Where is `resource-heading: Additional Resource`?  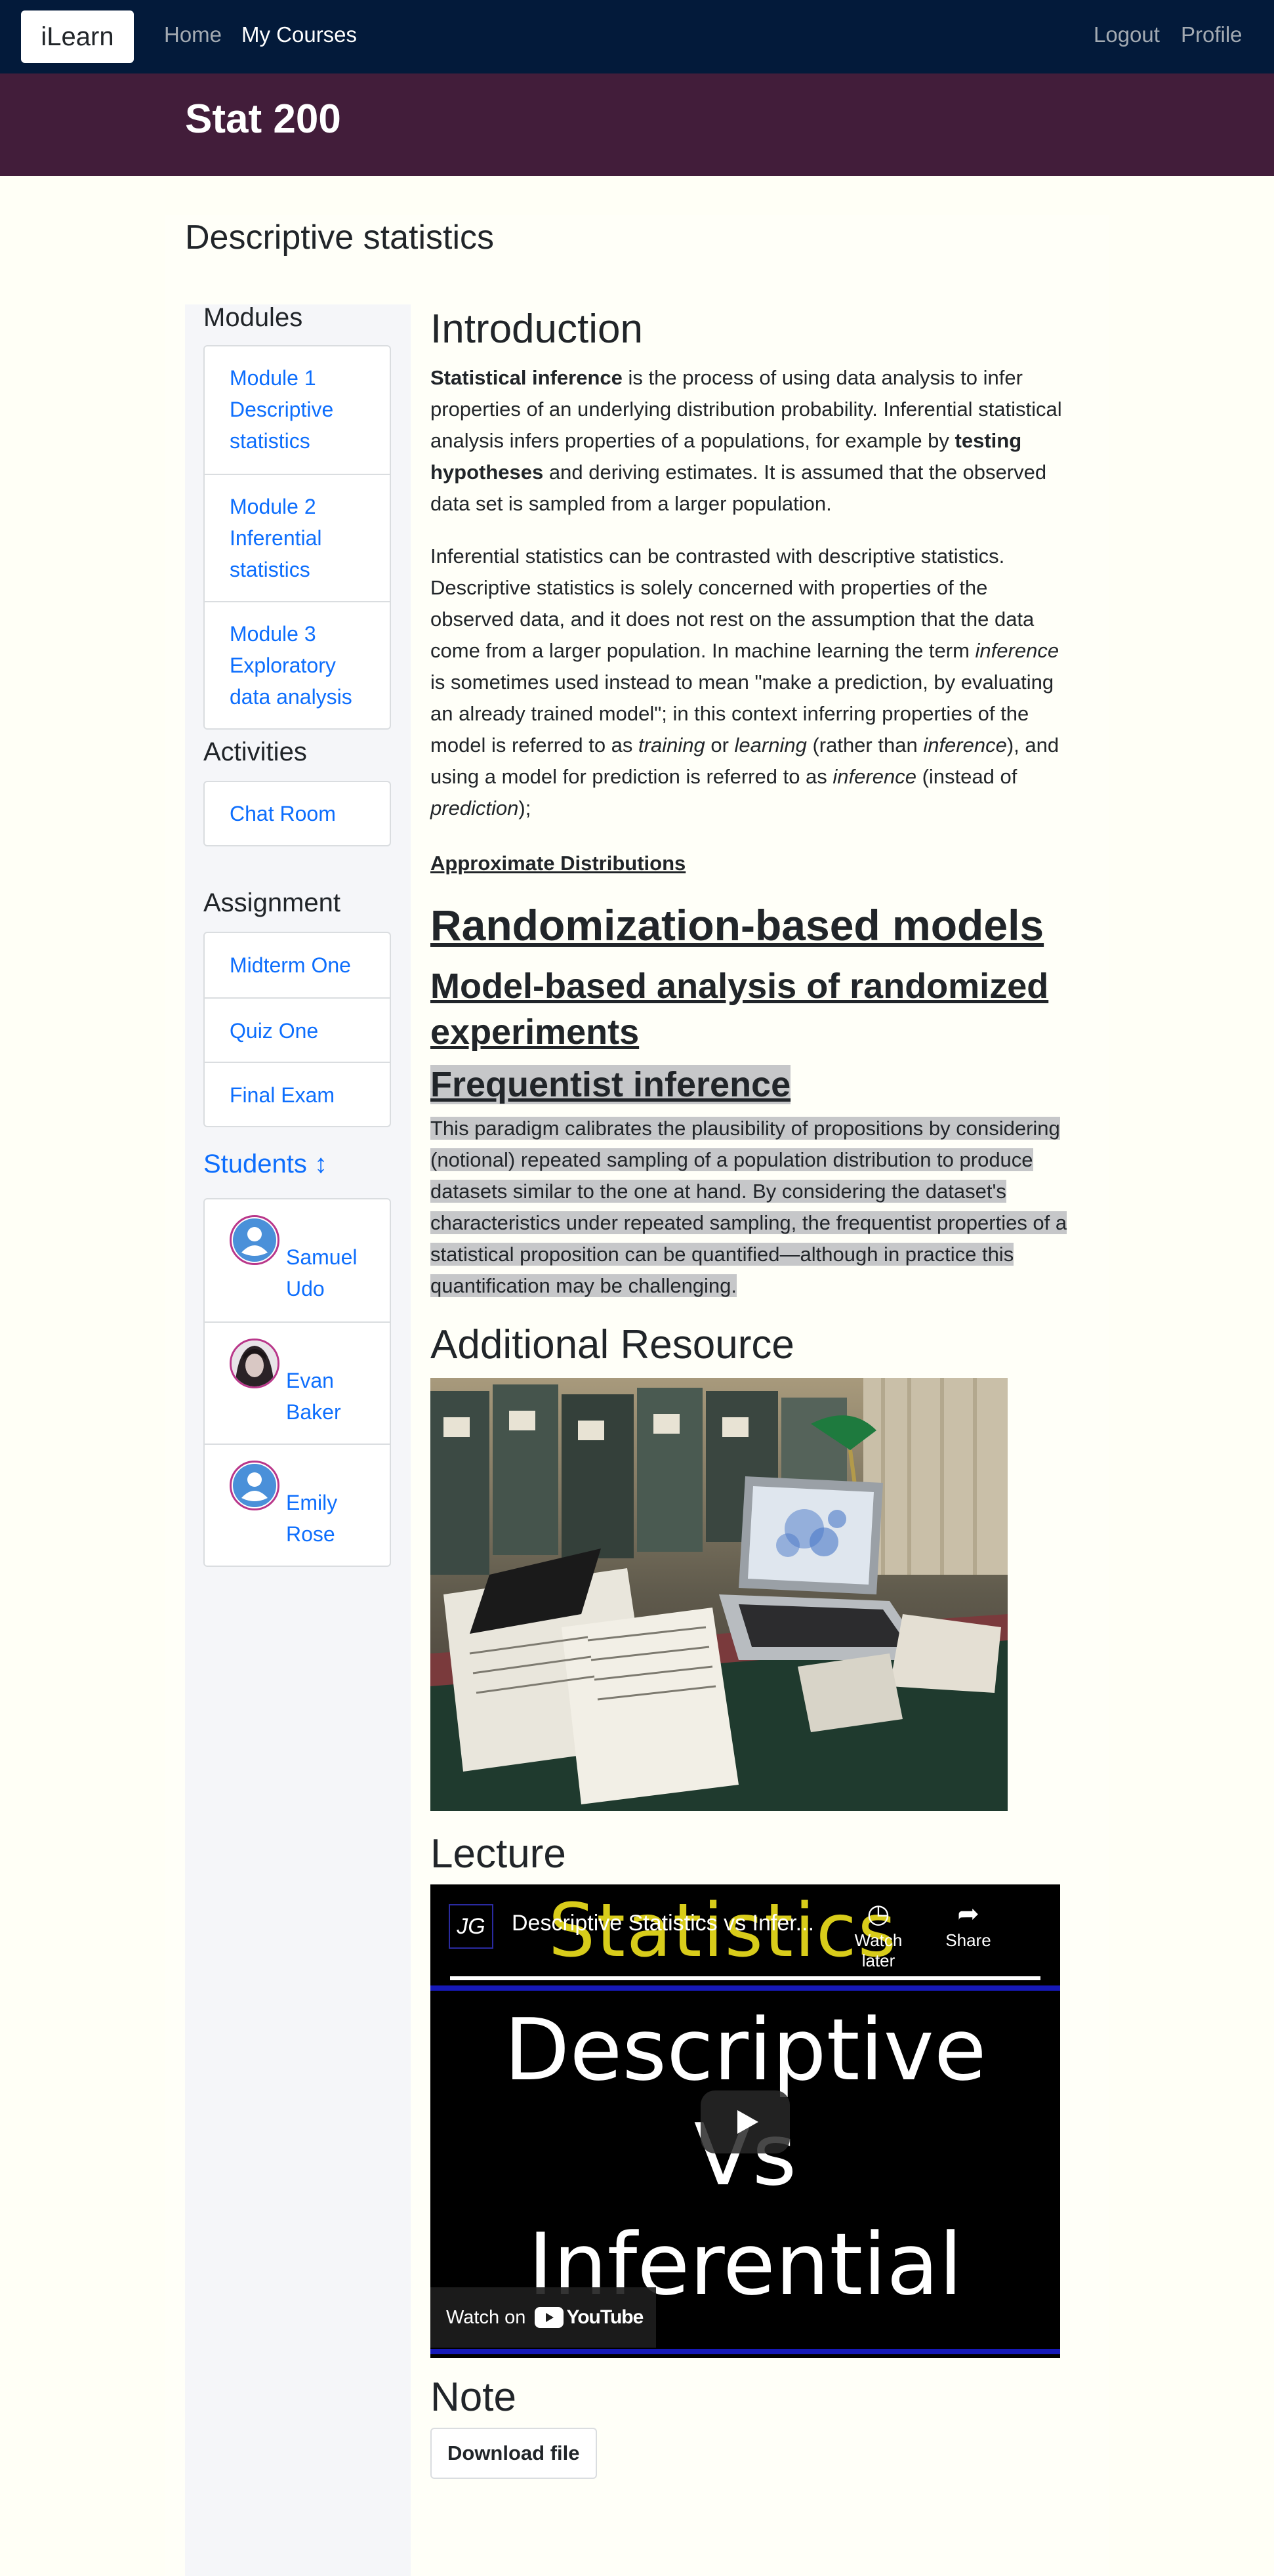
resource-heading: Additional Resource is located at coordinates (612, 1344).